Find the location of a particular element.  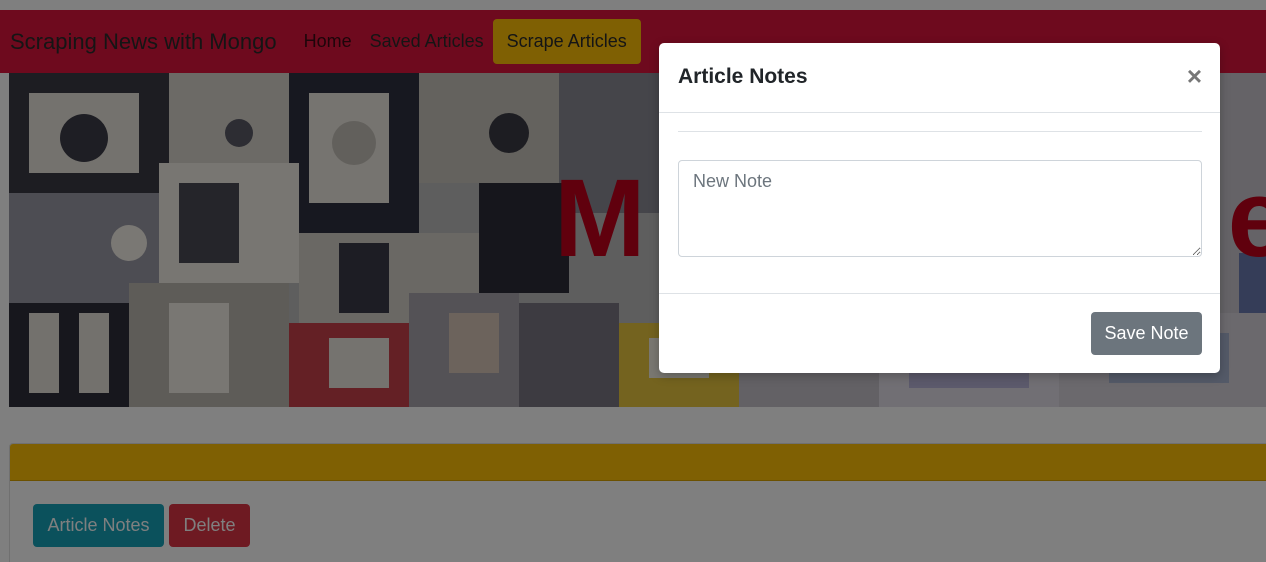

close-icon: × is located at coordinates (1194, 76).